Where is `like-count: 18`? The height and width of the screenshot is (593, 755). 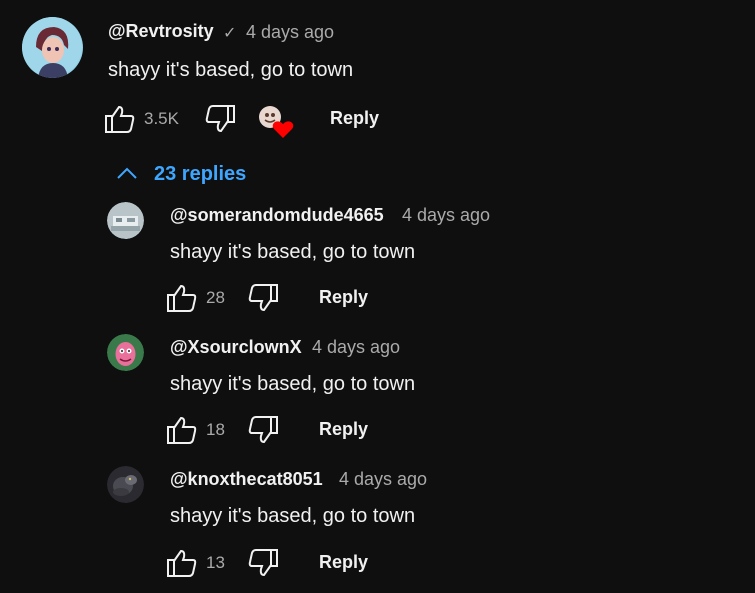 like-count: 18 is located at coordinates (215, 429).